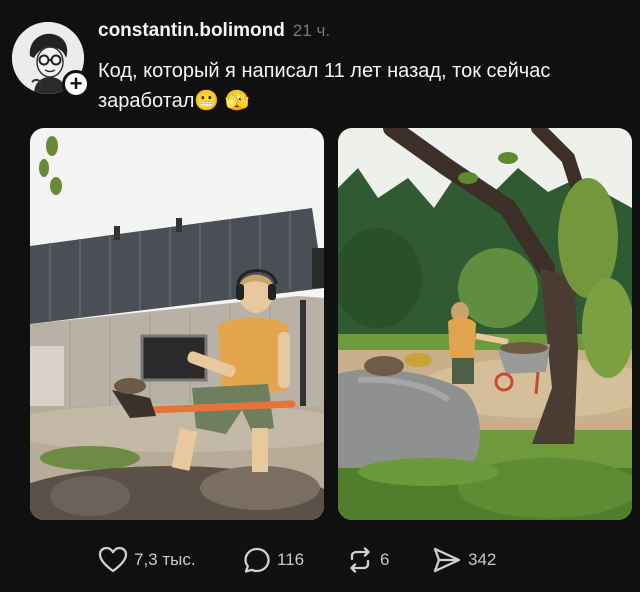 The image size is (640, 592). What do you see at coordinates (360, 560) in the screenshot?
I see `repost-icon` at bounding box center [360, 560].